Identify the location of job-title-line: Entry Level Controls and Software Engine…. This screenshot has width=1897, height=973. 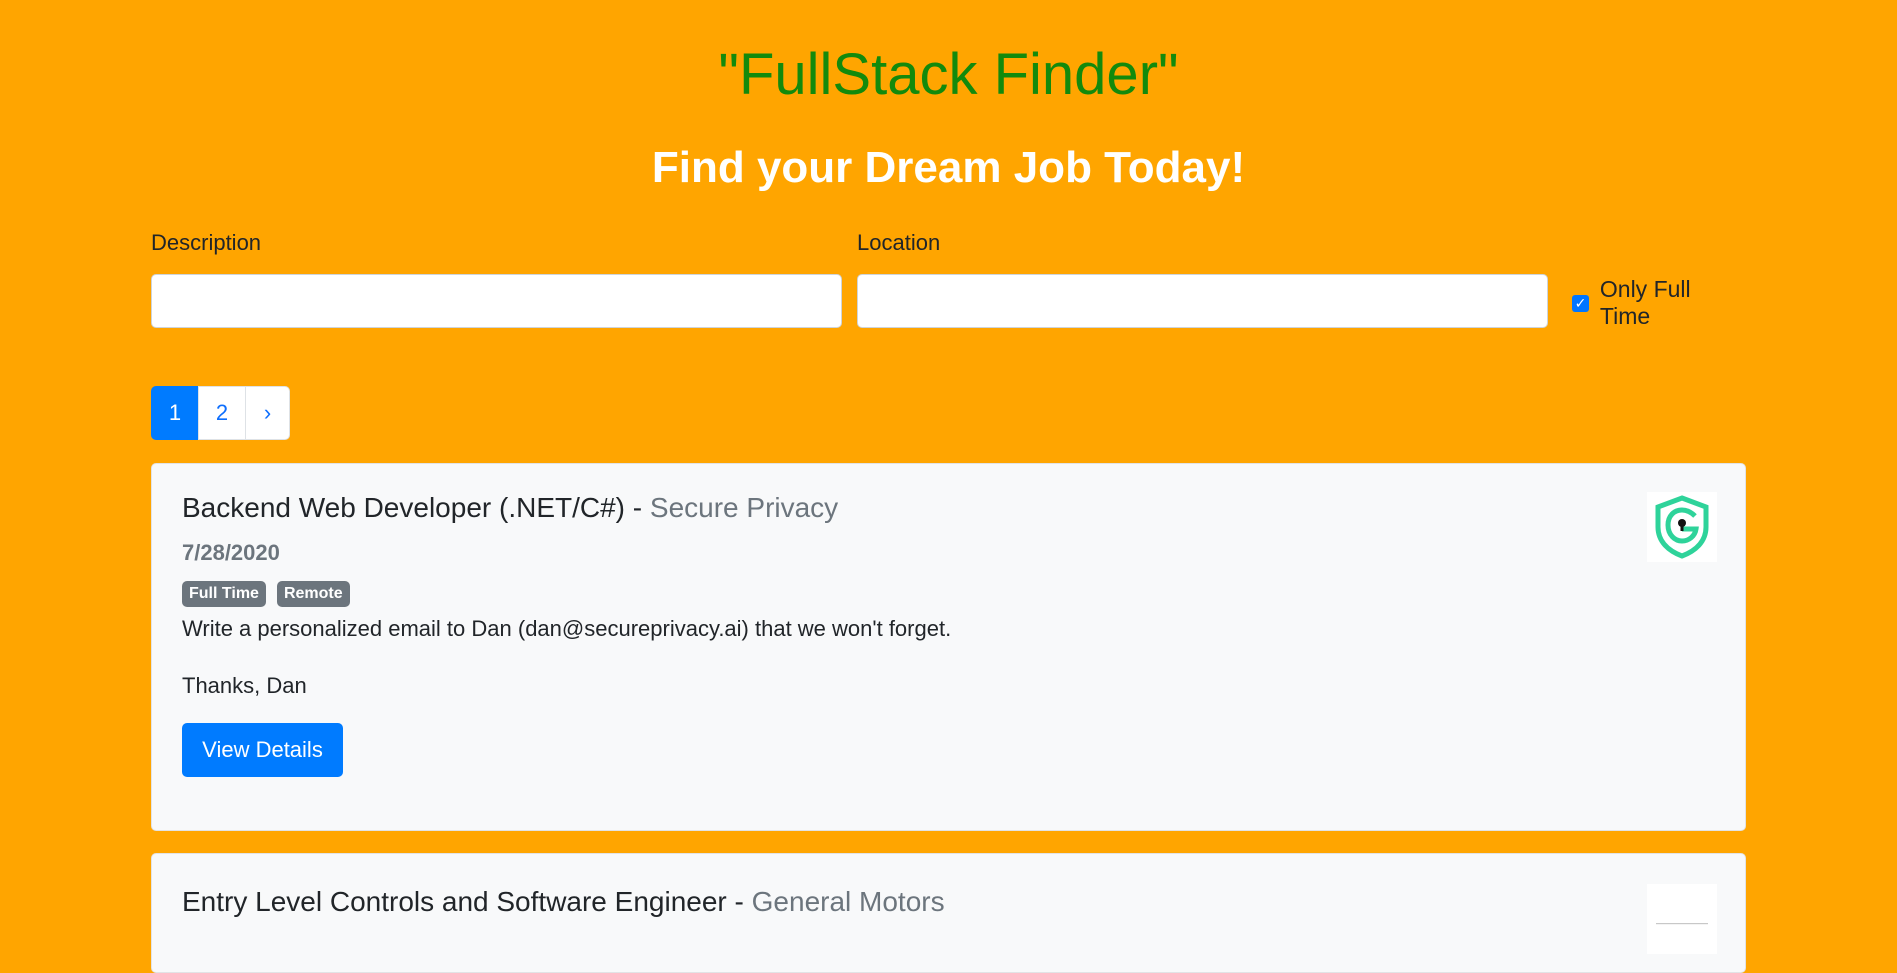
(563, 902).